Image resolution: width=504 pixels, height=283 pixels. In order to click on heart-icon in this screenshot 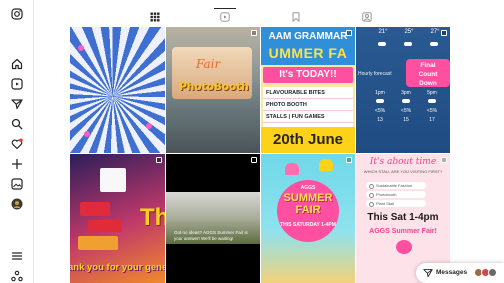, I will do `click(17, 144)`.